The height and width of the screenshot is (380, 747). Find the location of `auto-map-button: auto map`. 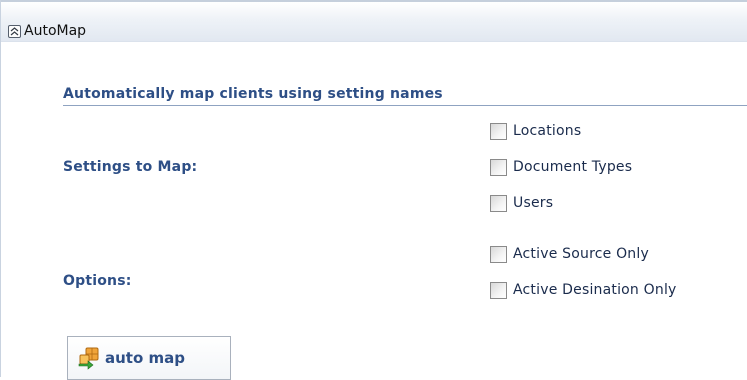

auto-map-button: auto map is located at coordinates (149, 358).